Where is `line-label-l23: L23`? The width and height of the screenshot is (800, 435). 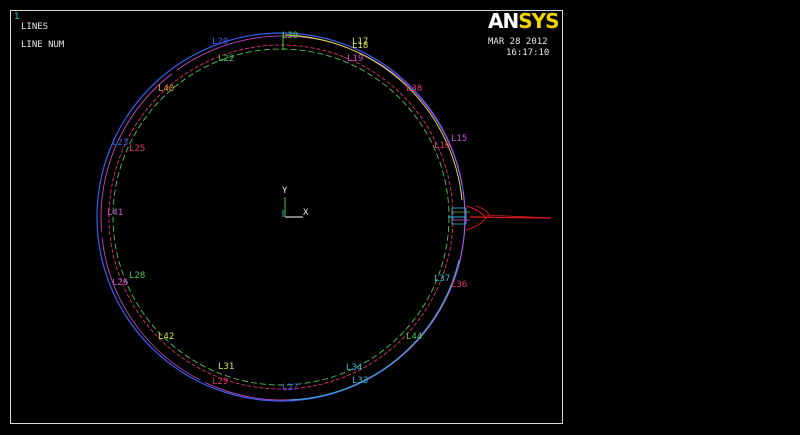
line-label-l23: L23 is located at coordinates (120, 143).